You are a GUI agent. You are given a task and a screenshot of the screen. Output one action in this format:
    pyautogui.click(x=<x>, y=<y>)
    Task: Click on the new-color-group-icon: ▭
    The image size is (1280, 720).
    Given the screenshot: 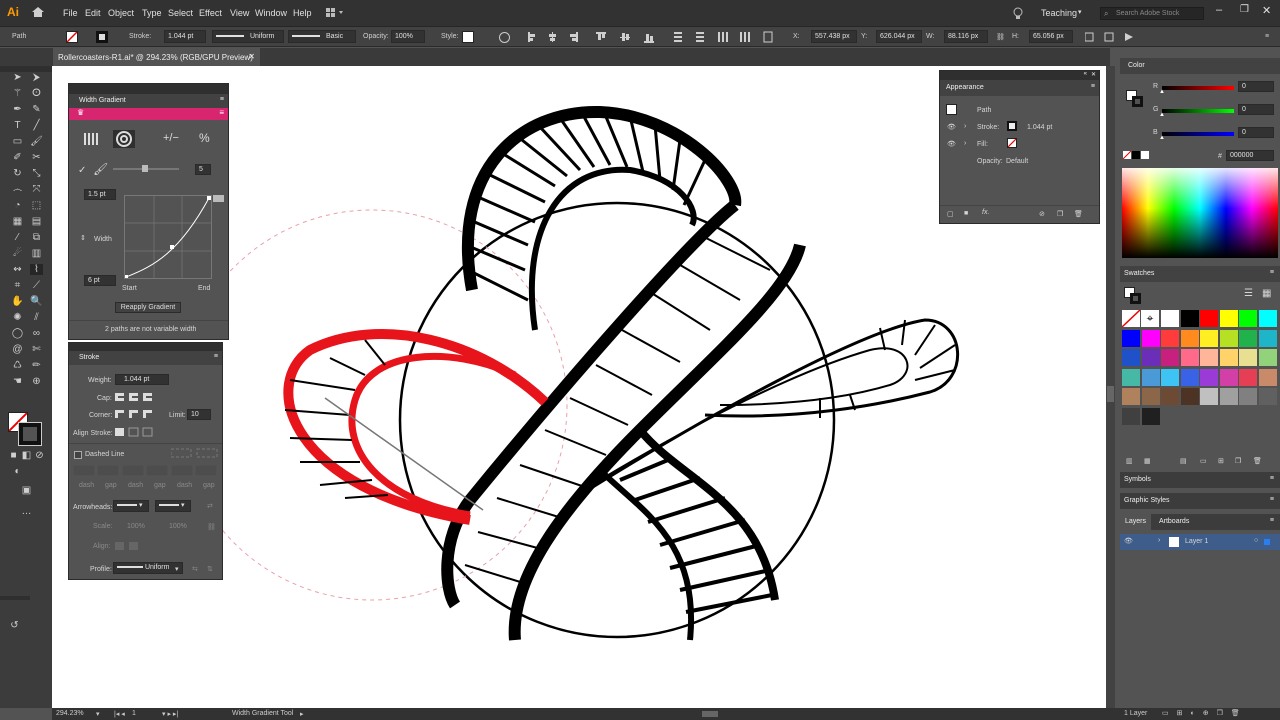 What is the action you would take?
    pyautogui.click(x=1203, y=461)
    